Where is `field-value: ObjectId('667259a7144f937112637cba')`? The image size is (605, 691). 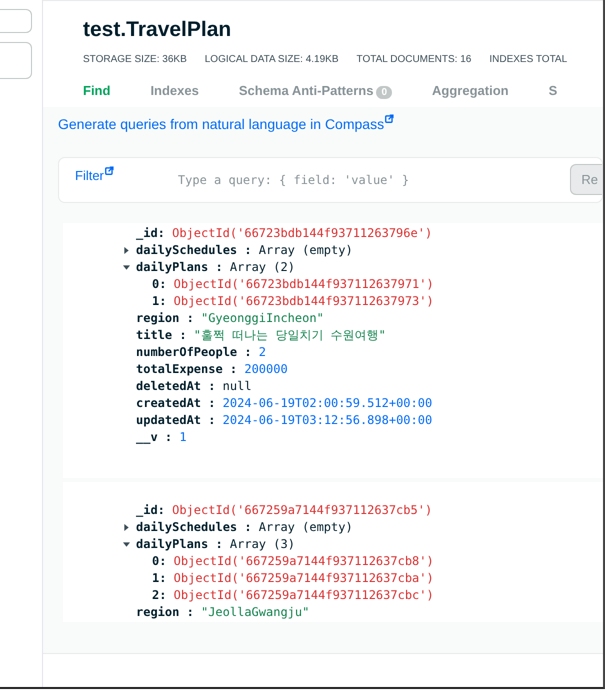
field-value: ObjectId('667259a7144f937112637cba') is located at coordinates (304, 578).